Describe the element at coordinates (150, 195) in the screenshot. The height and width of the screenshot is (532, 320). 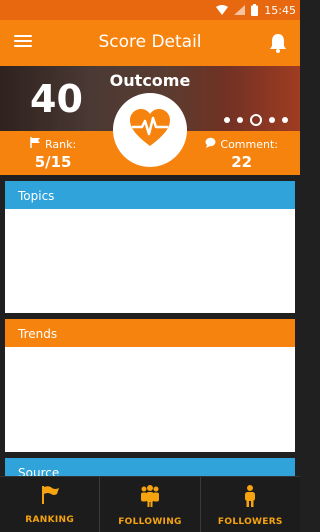
I see `topics-header: Topics` at that location.